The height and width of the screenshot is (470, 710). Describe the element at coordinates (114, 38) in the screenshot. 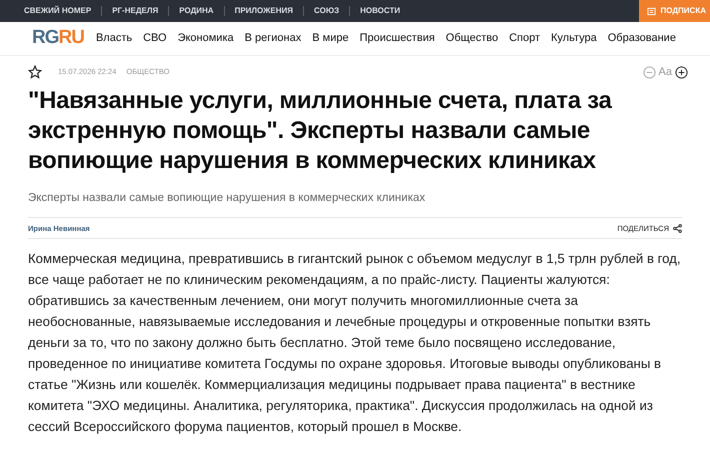

I see `nav-link: Власть` at that location.